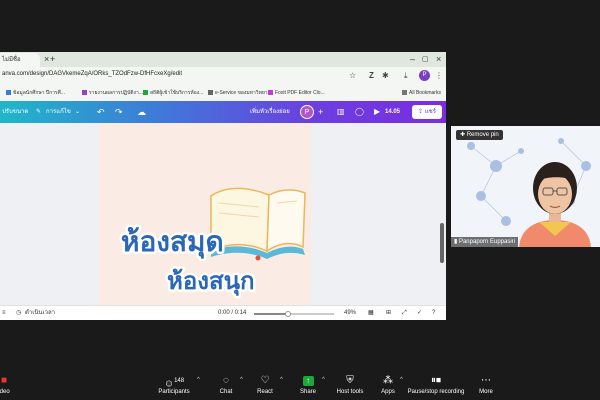 The image size is (600, 400). I want to click on chat-chevron-icon: ^, so click(241, 380).